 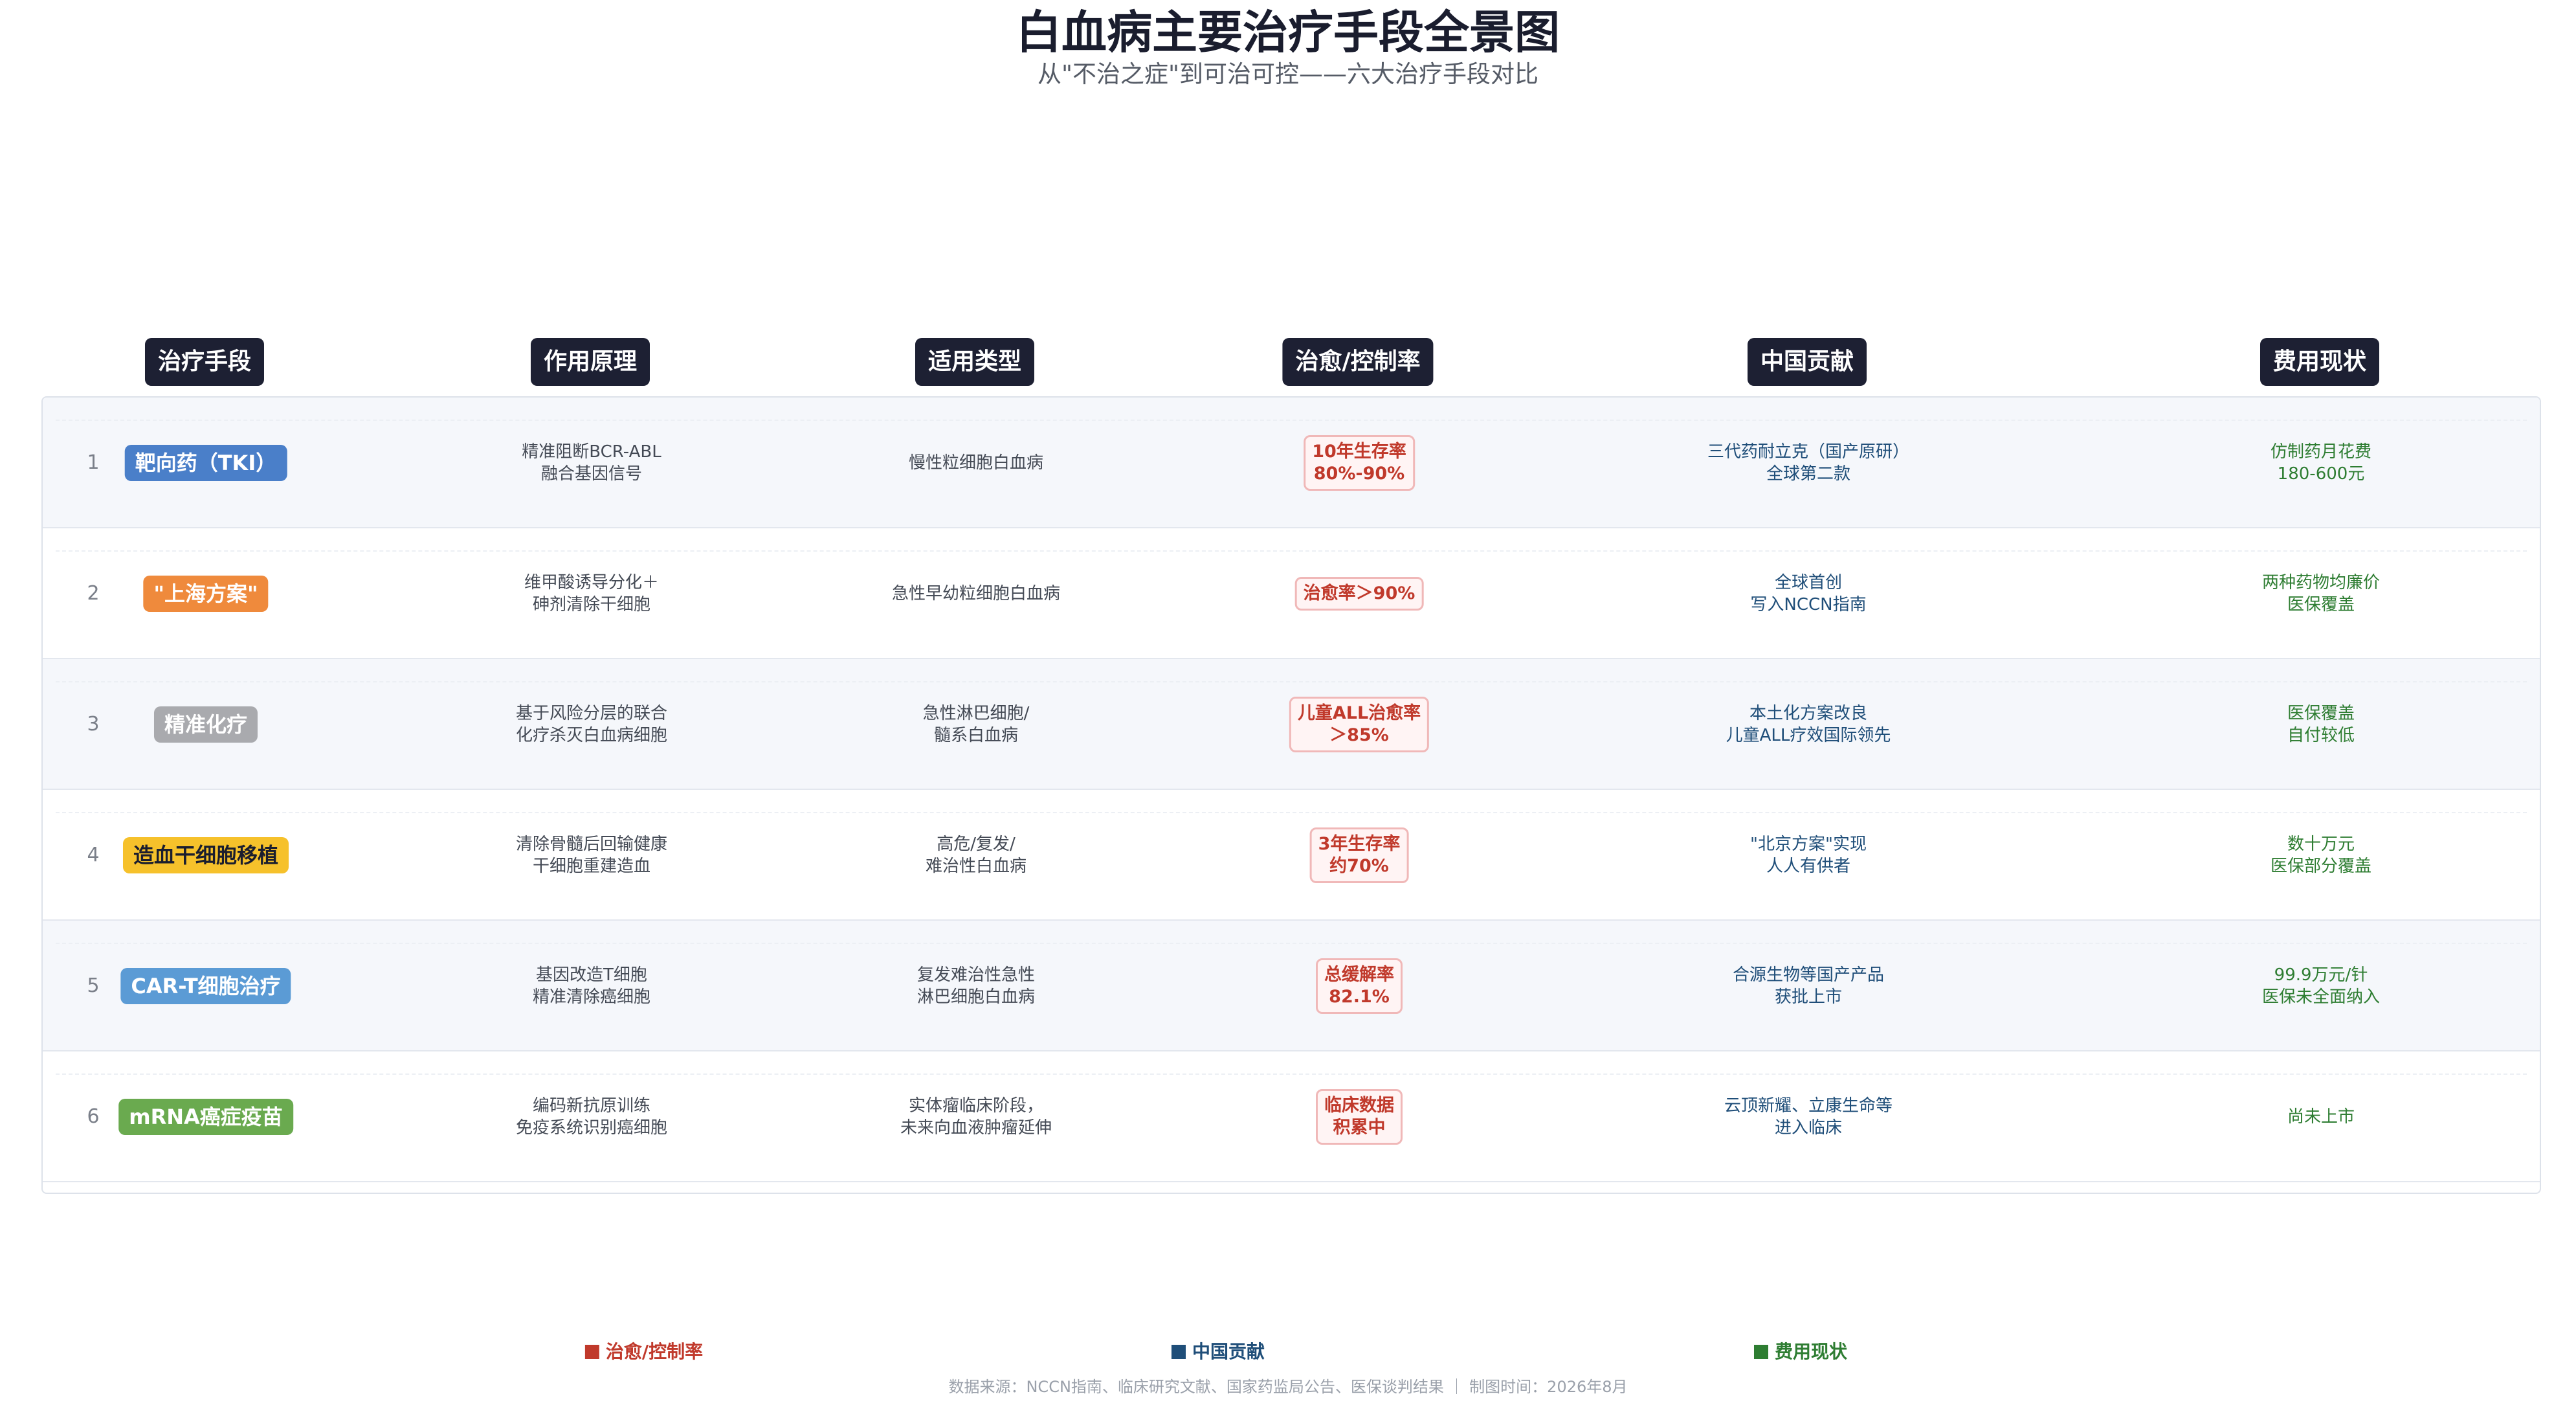 I want to click on mechanism-cell: 清除骨髓后回输健康 干细胞重建造血, so click(x=591, y=855).